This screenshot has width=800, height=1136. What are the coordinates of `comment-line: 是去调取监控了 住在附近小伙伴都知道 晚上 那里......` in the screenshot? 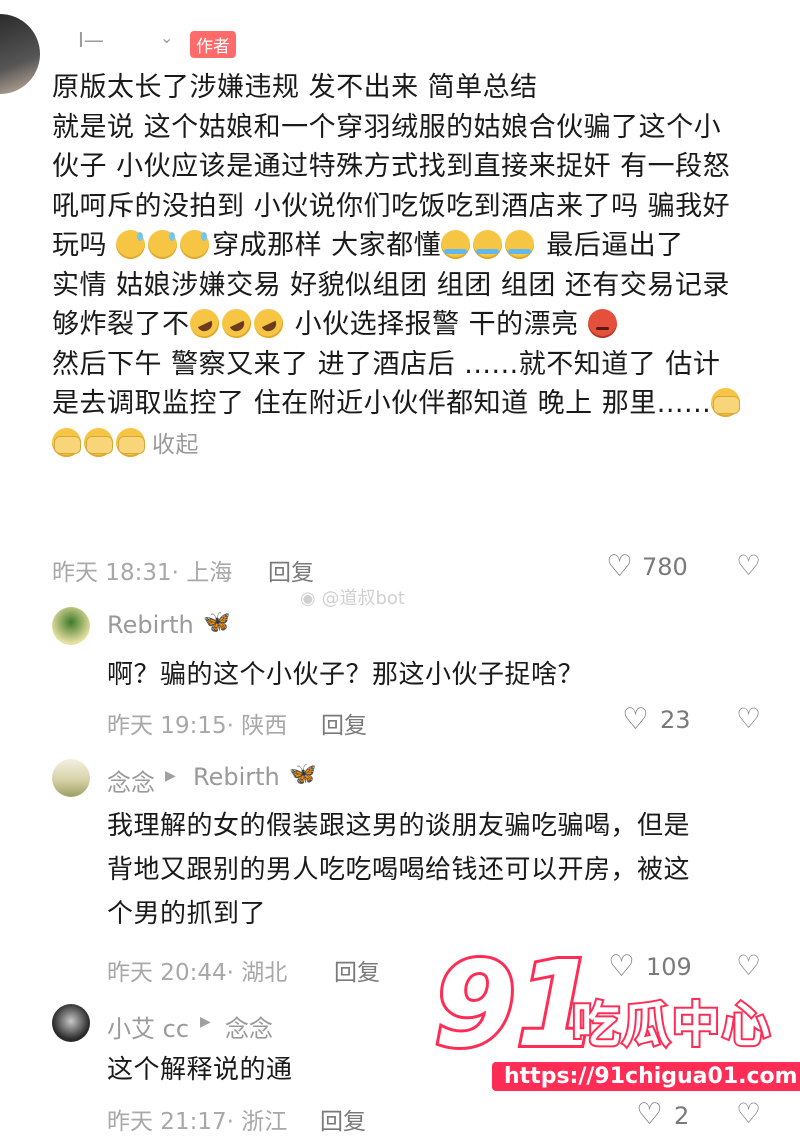 It's located at (417, 404).